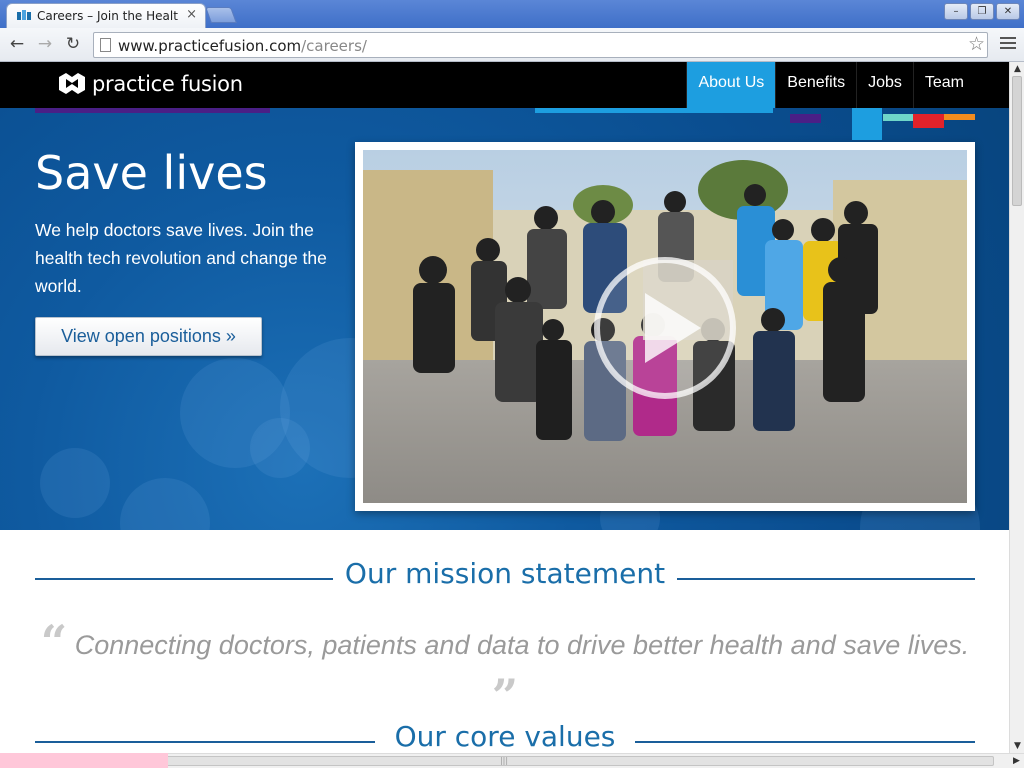 This screenshot has width=1024, height=768. What do you see at coordinates (884, 85) in the screenshot?
I see `nav-jobs: Jobs` at bounding box center [884, 85].